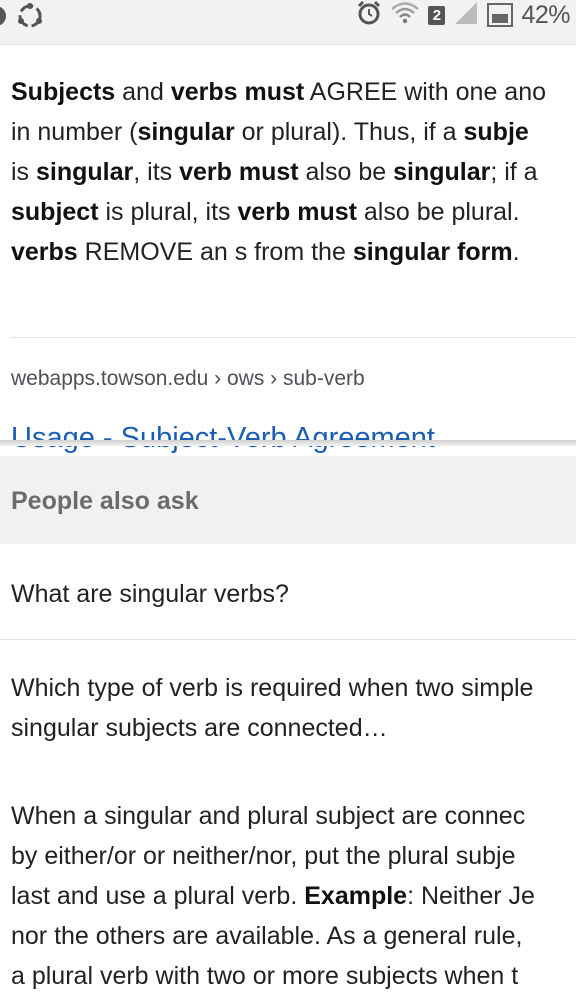 Image resolution: width=576 pixels, height=996 pixels. Describe the element at coordinates (215, 252) in the screenshot. I see `snippet-segment: REMOVE an s from the` at that location.